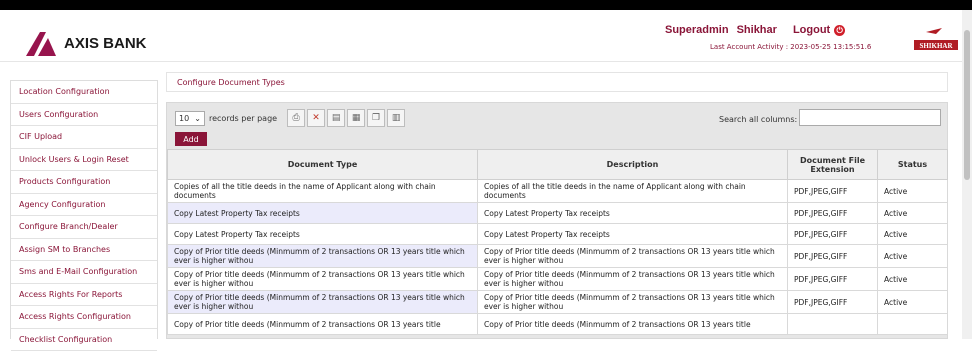  Describe the element at coordinates (486, 5) in the screenshot. I see `top-black-bar` at that location.